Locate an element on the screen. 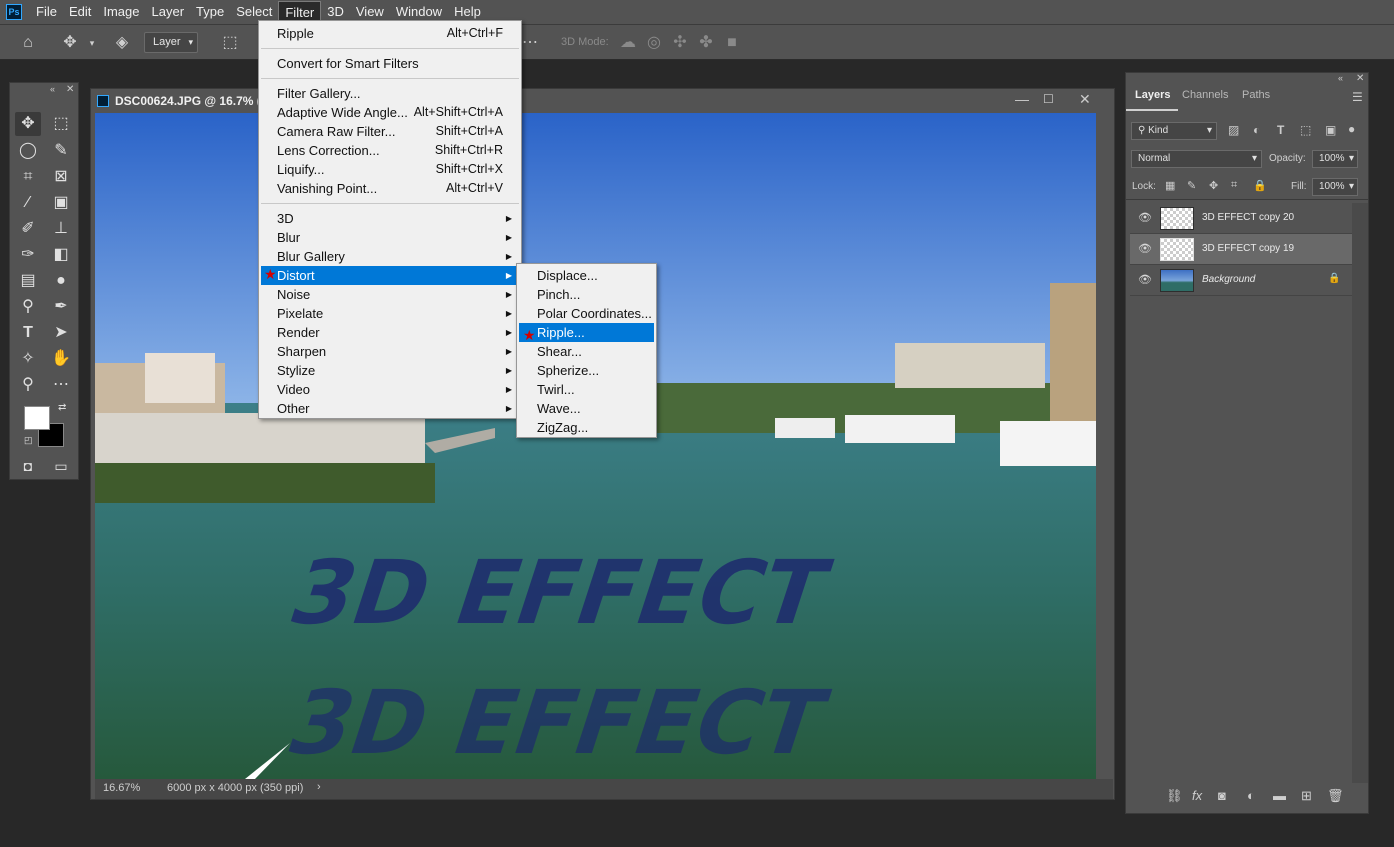  menu-item-camera-raw: Camera Raw Filter... Shift+Ctrl+A is located at coordinates (390, 131).